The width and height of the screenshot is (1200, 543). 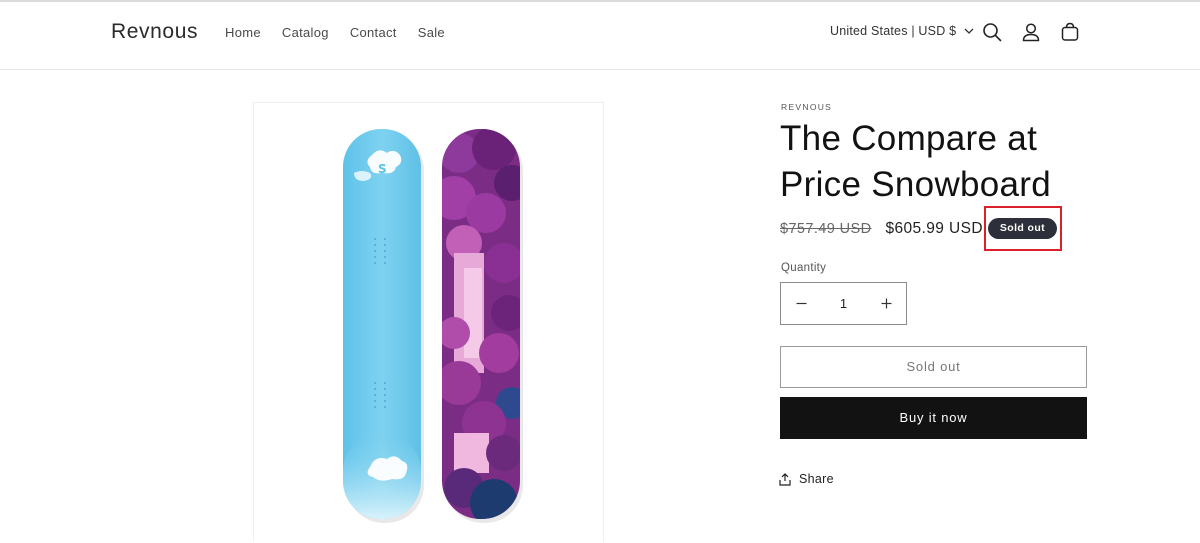 I want to click on search-icon, so click(x=992, y=32).